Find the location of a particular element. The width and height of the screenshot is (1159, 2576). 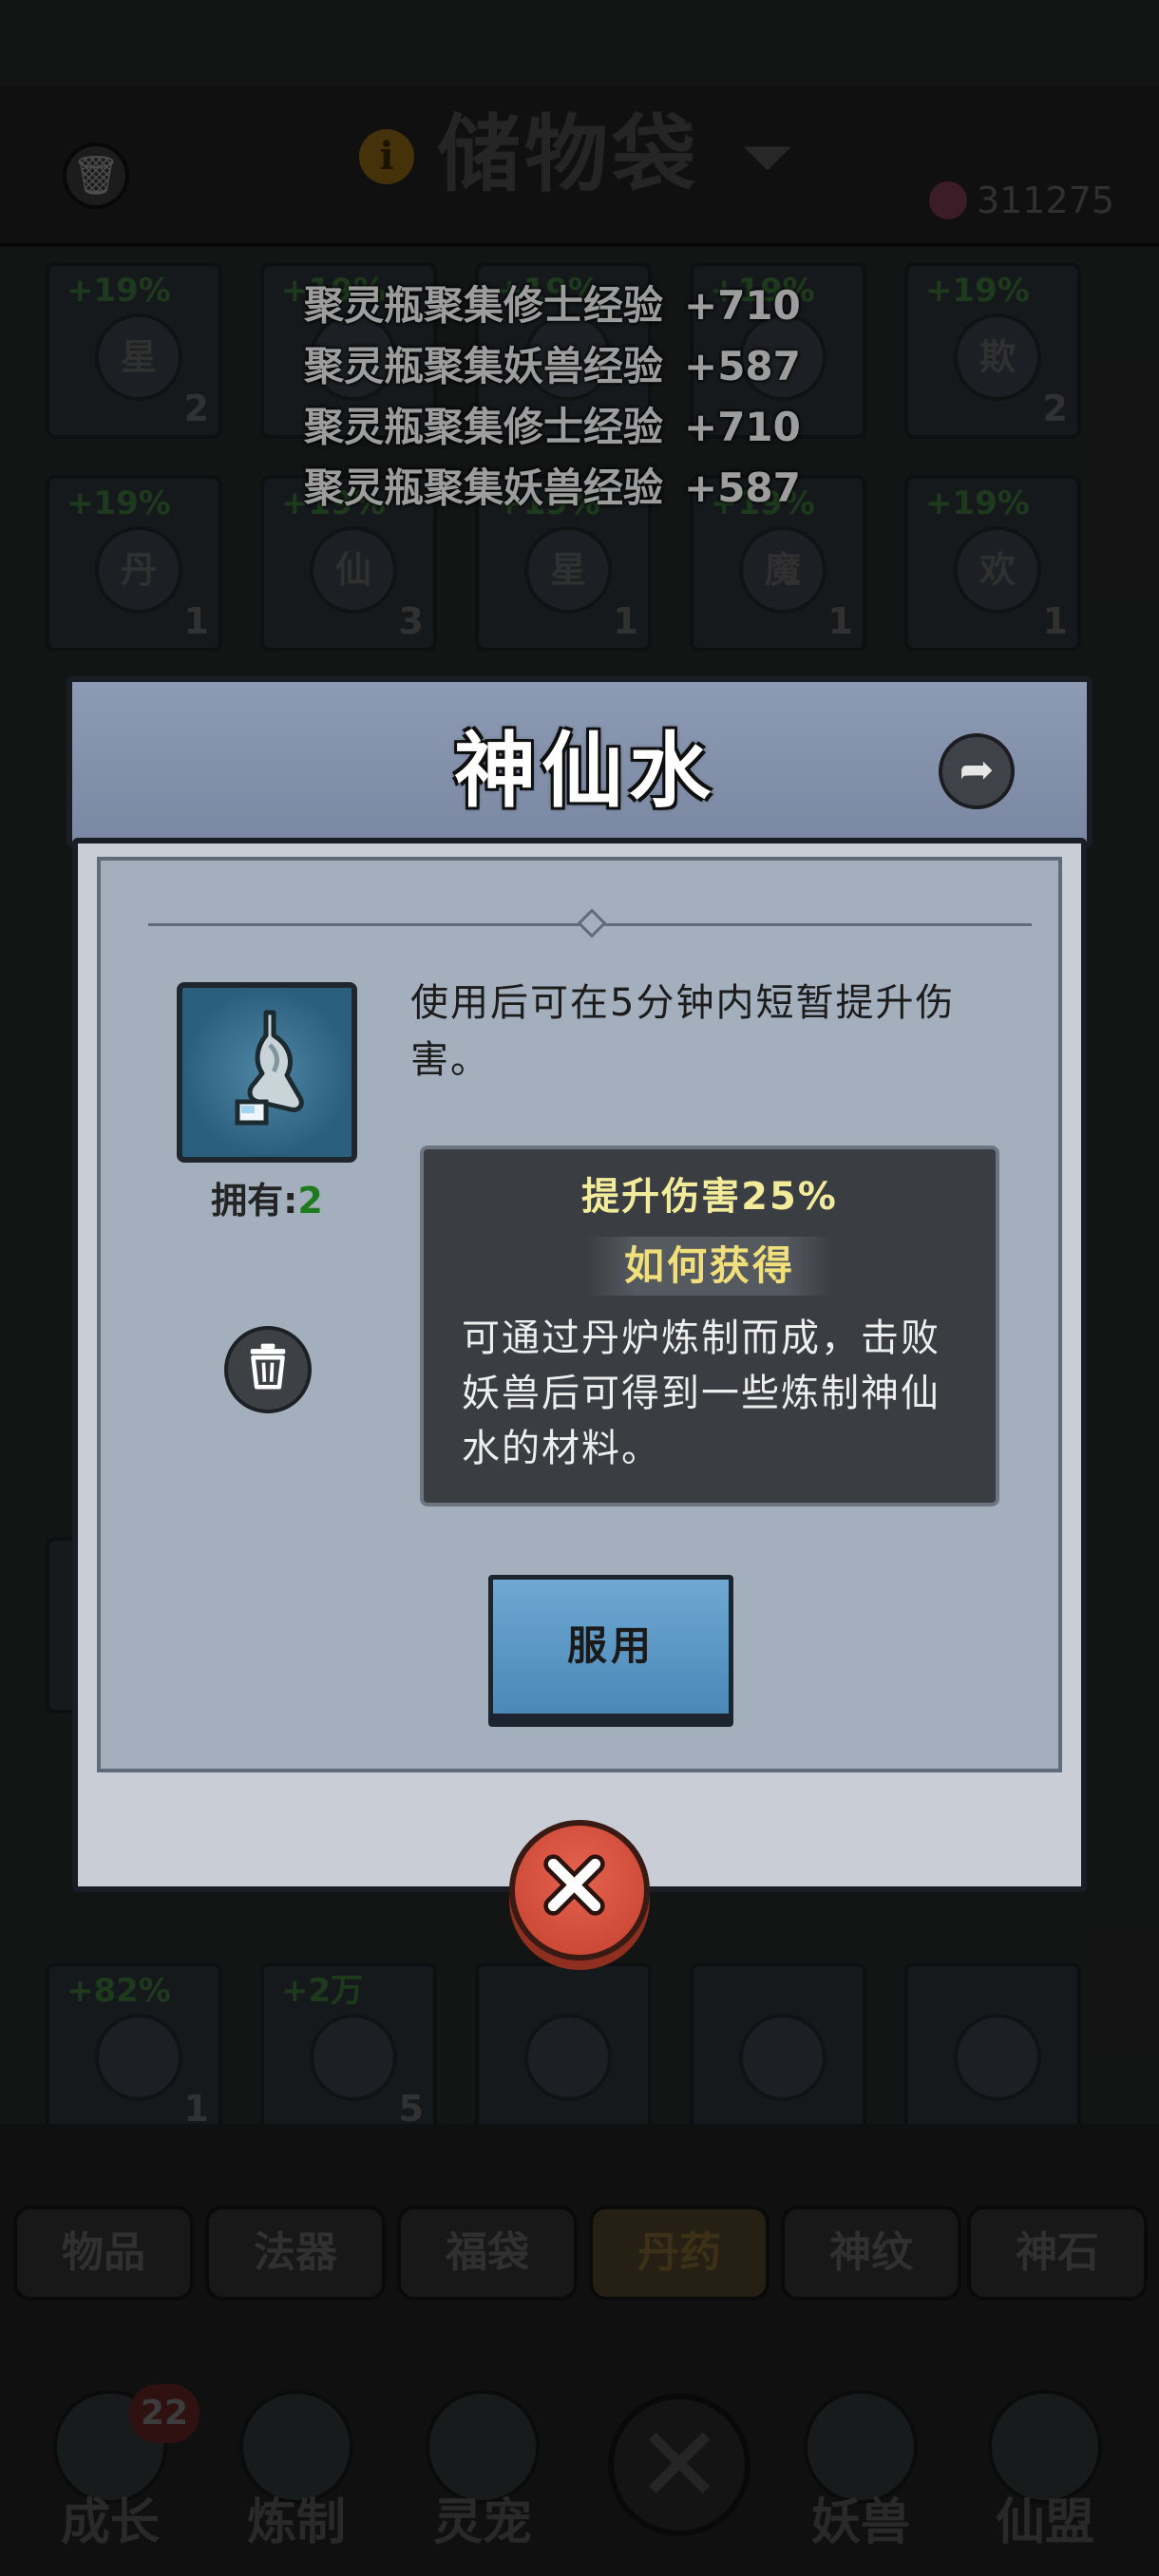

dialog-header: 神仙水 ➦ is located at coordinates (579, 761).